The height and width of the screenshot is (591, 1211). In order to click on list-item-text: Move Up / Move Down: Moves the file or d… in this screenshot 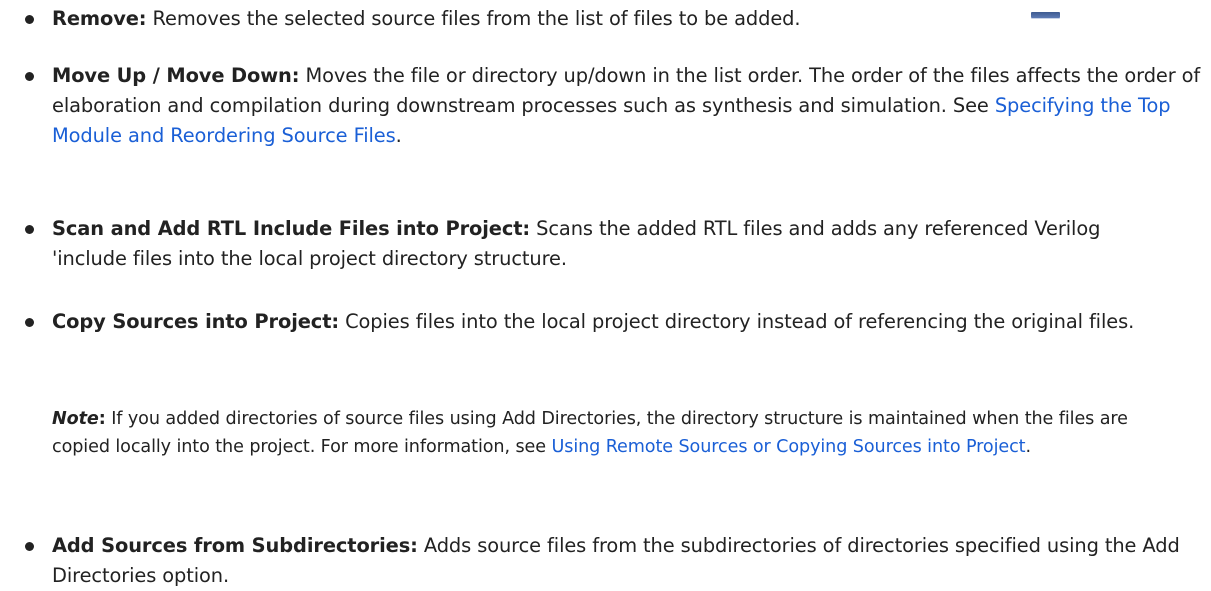, I will do `click(627, 106)`.